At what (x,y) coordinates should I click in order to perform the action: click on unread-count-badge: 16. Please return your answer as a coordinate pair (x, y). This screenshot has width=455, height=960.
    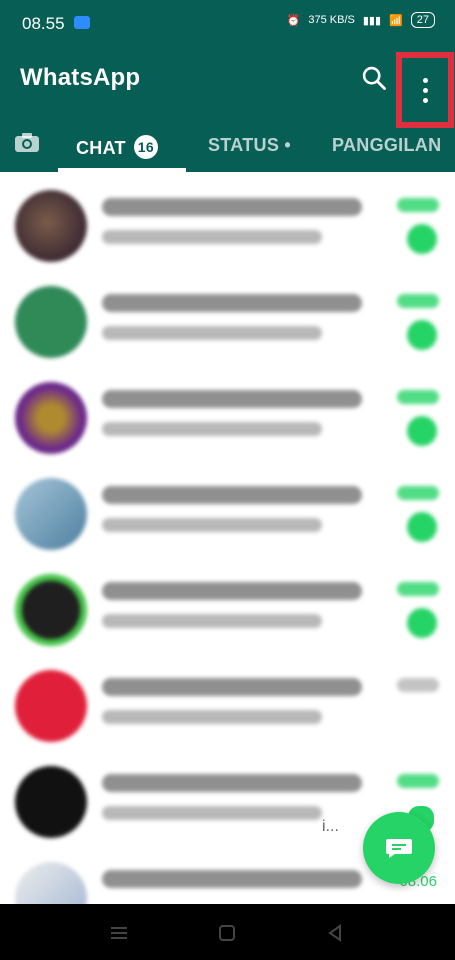
    Looking at the image, I should click on (145, 147).